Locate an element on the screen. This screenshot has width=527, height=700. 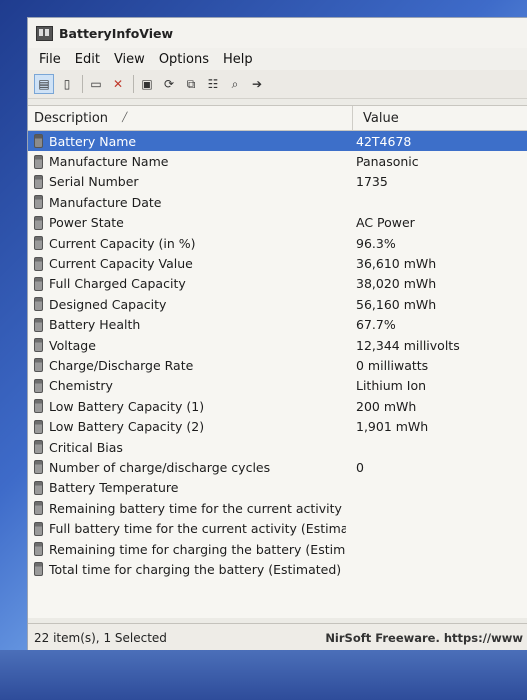
column-header-description: Description ╱ is located at coordinates (190, 118).